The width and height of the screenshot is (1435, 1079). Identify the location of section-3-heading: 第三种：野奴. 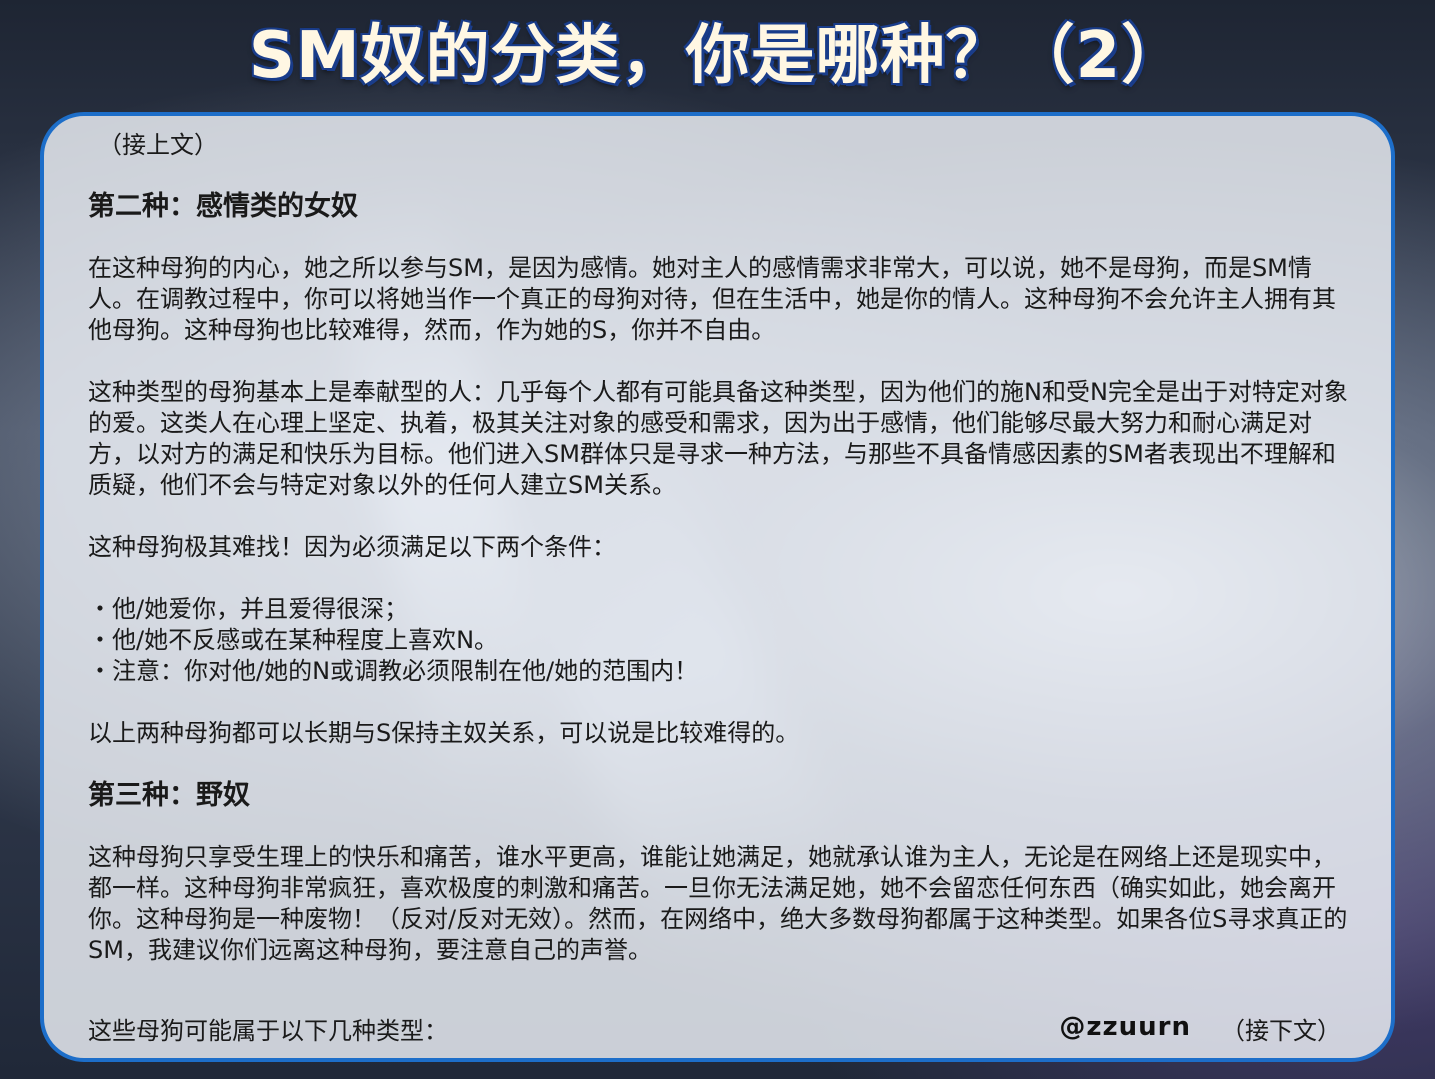
(169, 795).